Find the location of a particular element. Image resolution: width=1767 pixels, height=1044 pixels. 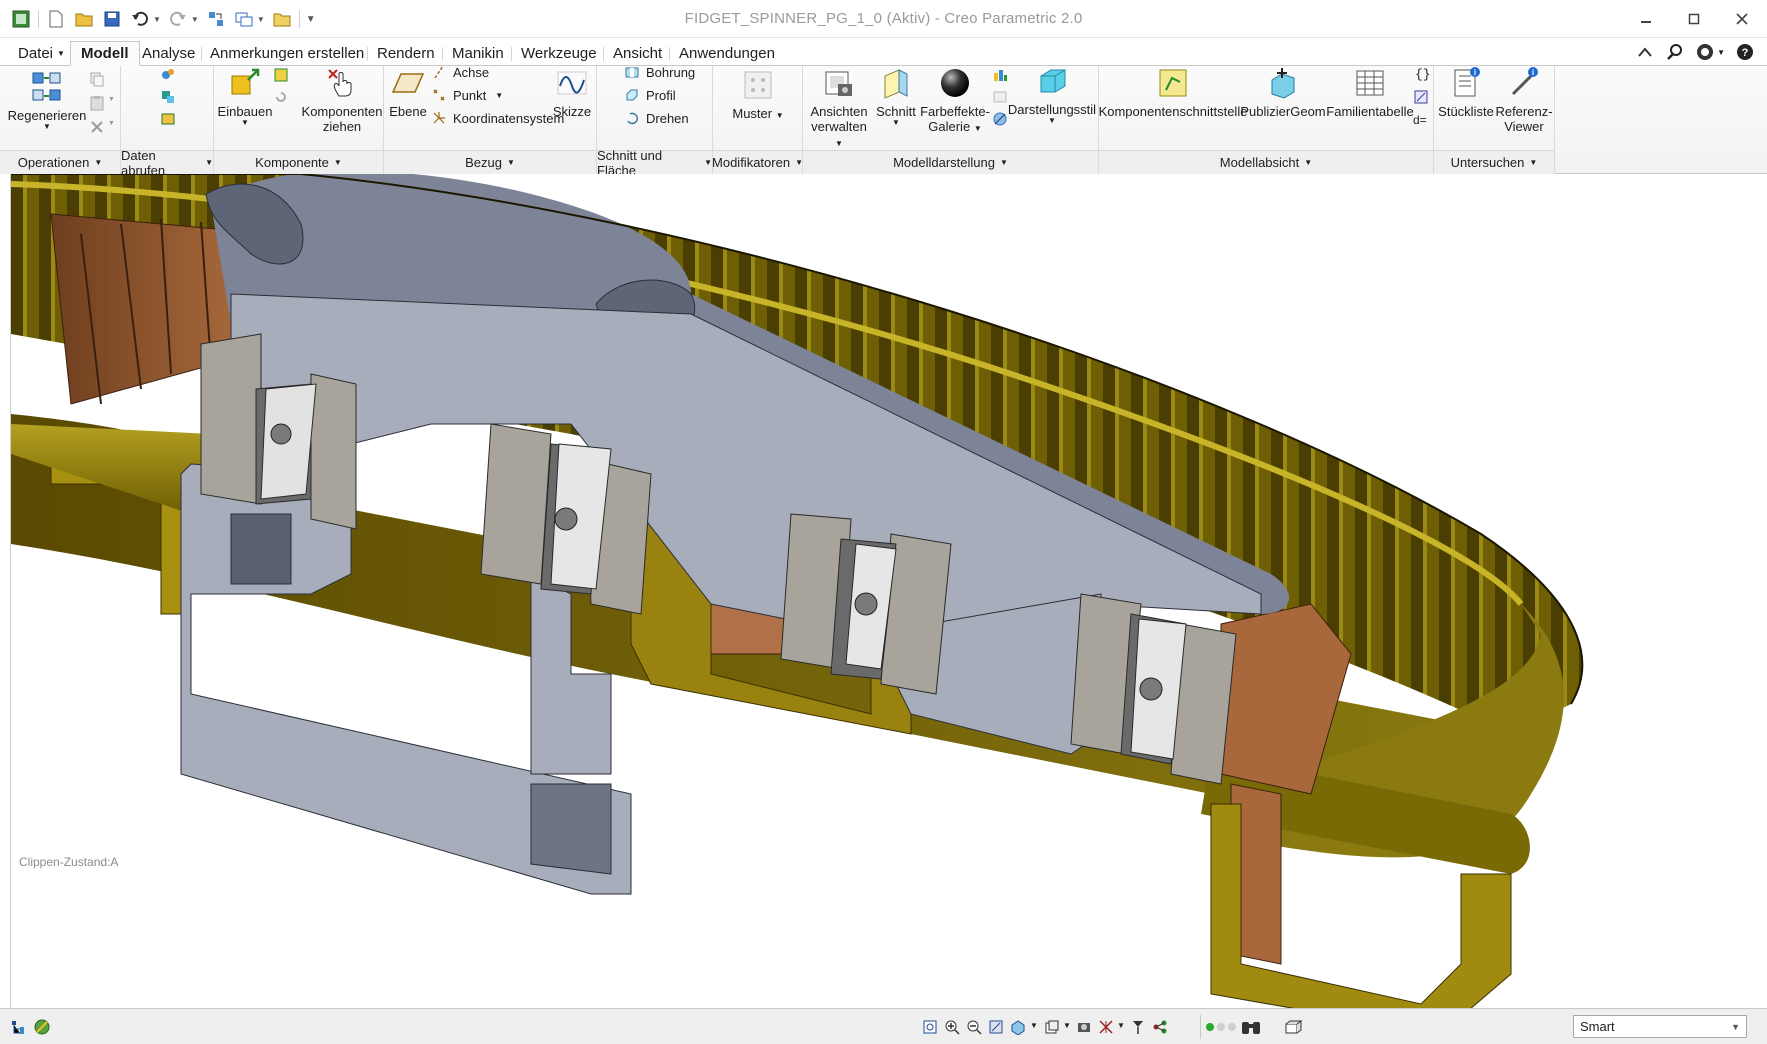

parameters-icon is located at coordinates (1421, 97).